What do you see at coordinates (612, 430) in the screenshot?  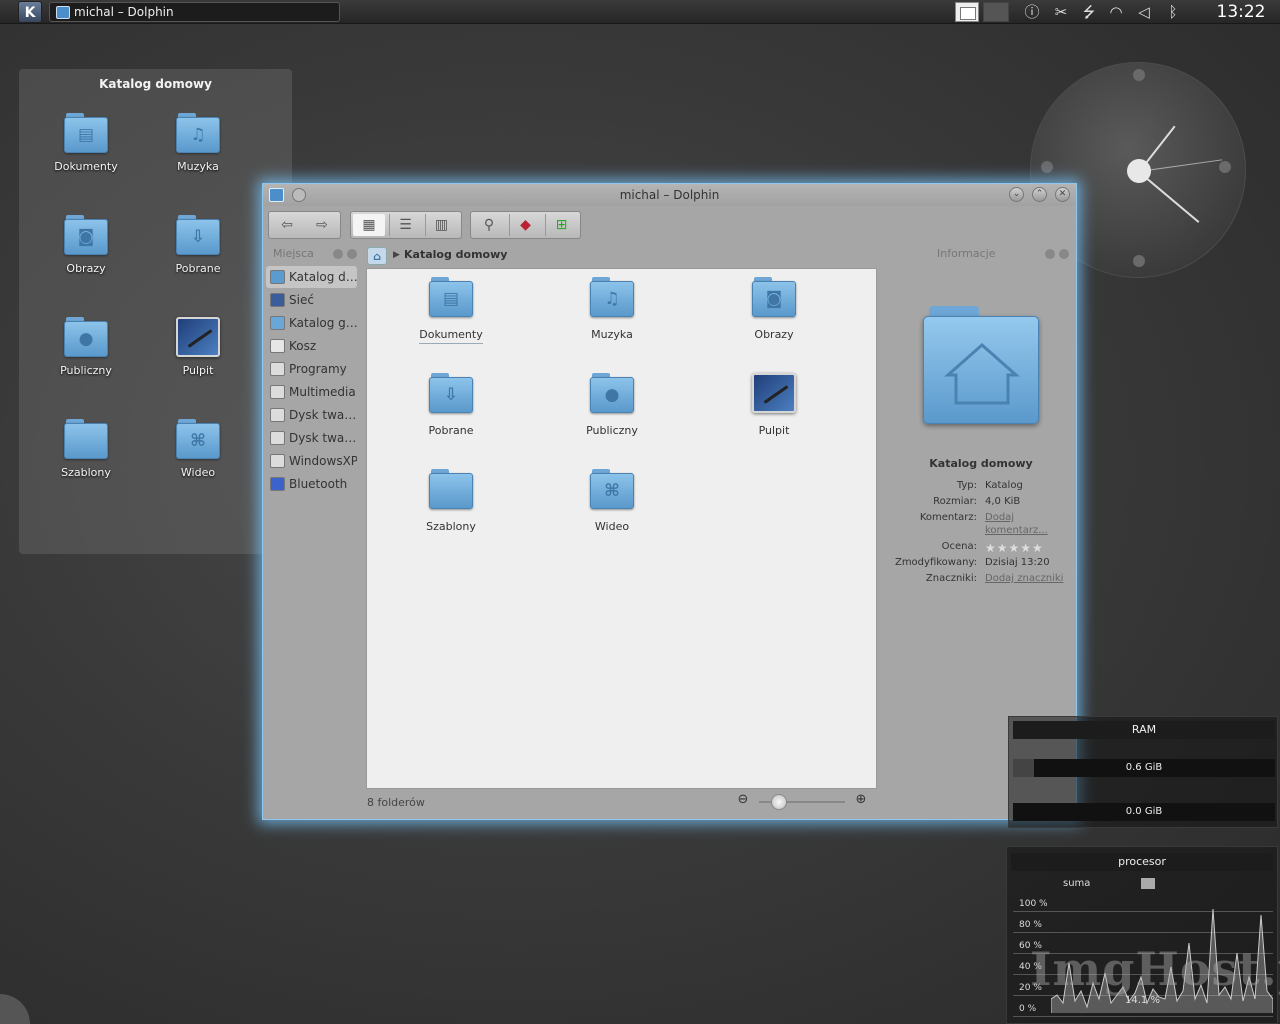 I see `file-item-label: Publiczny` at bounding box center [612, 430].